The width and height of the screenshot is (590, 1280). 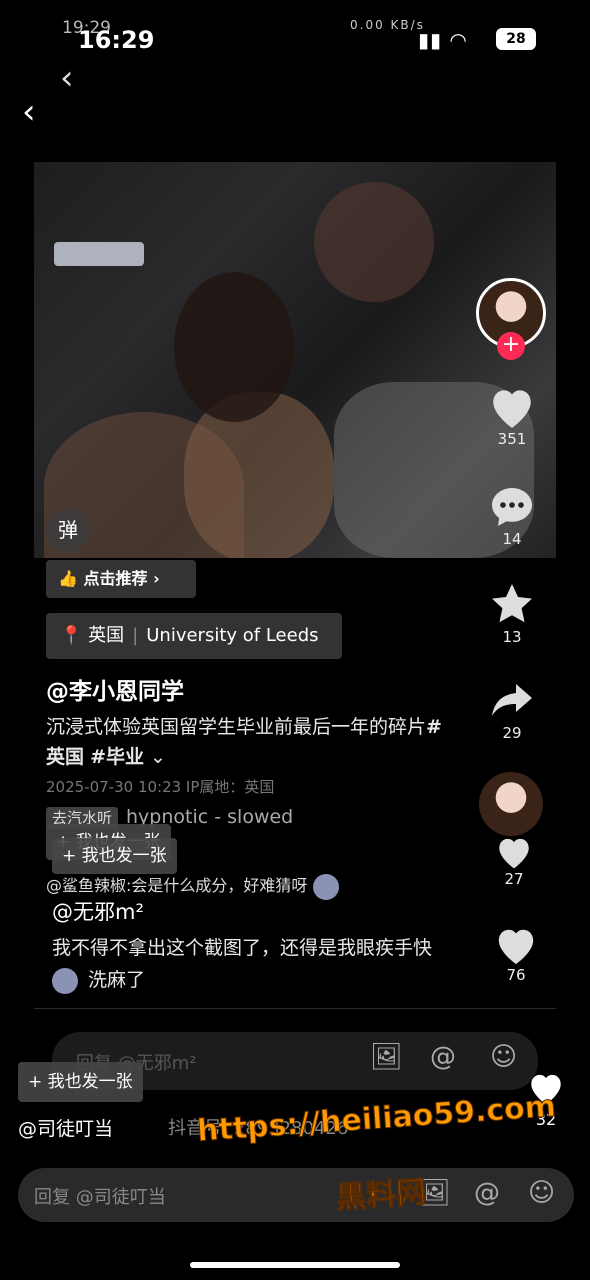 I want to click on watermark-url: https://heiliao59.com, so click(x=377, y=1118).